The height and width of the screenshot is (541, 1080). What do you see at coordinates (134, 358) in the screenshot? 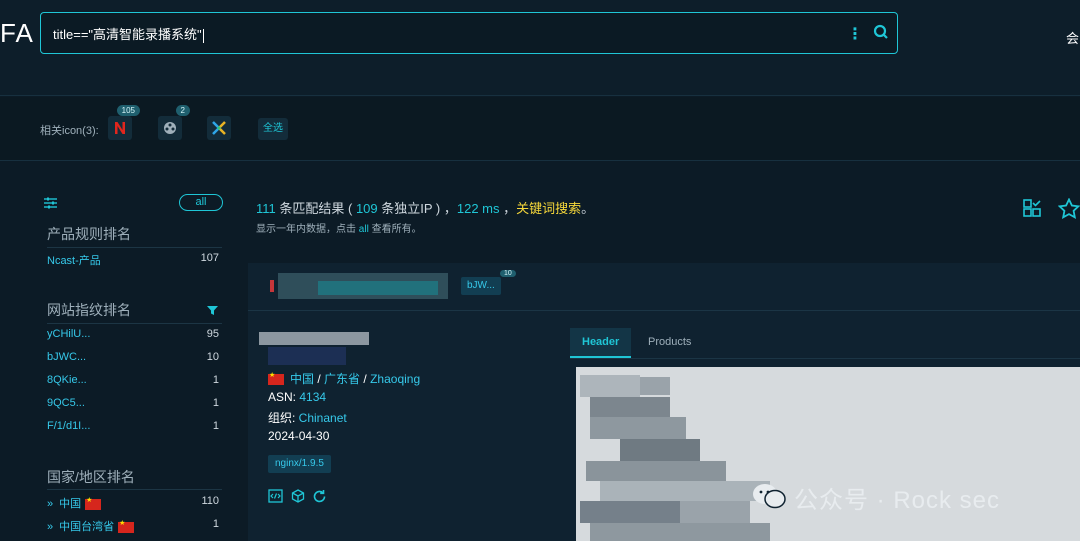
I see `fingerprint-rank-item: bJWC... 10` at bounding box center [134, 358].